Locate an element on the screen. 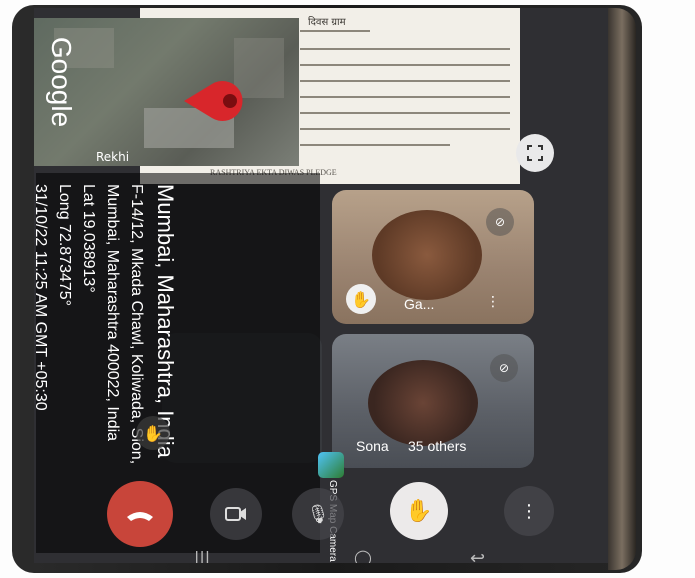 Image resolution: width=695 pixels, height=578 pixels. others-count: 35 others is located at coordinates (437, 446).